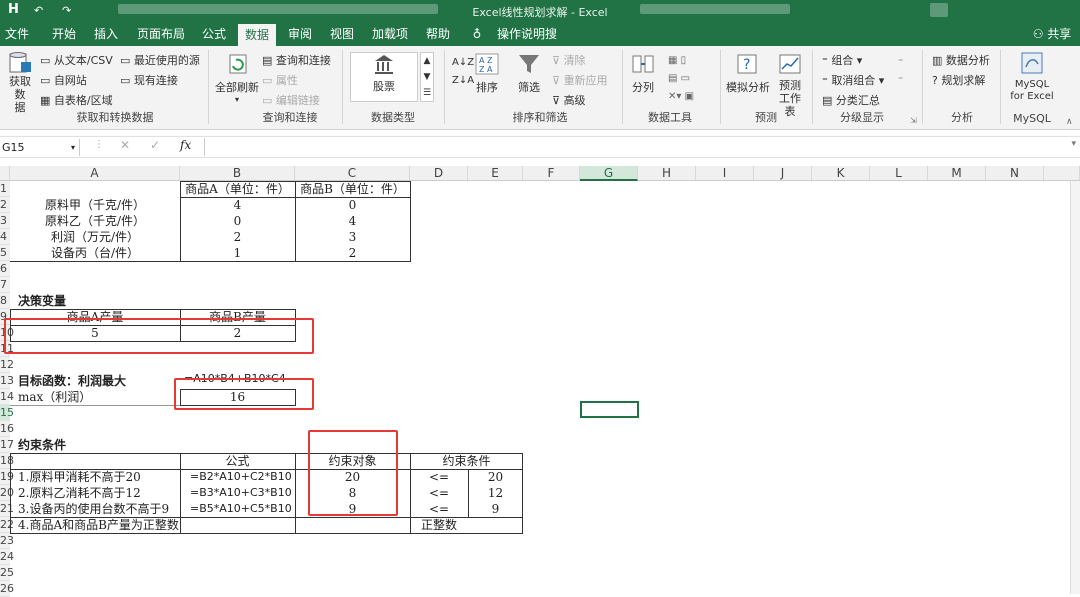  I want to click on edit-links: ▭ 编辑链接, so click(291, 100).